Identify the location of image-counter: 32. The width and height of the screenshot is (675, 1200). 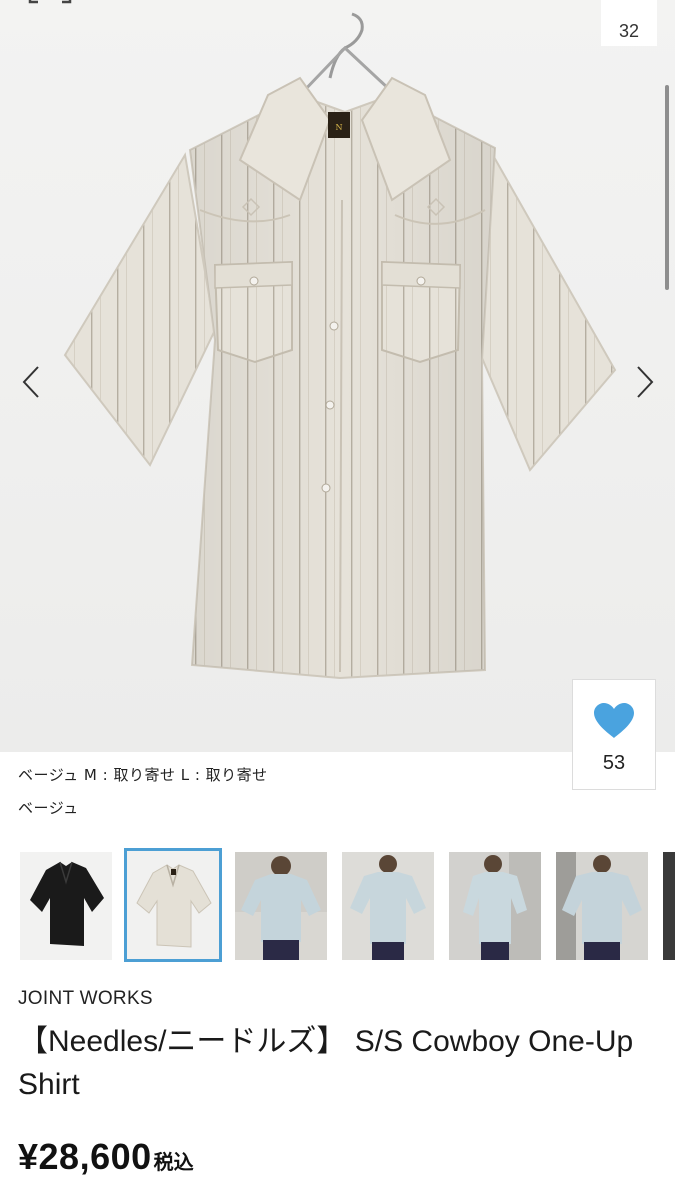
(629, 23).